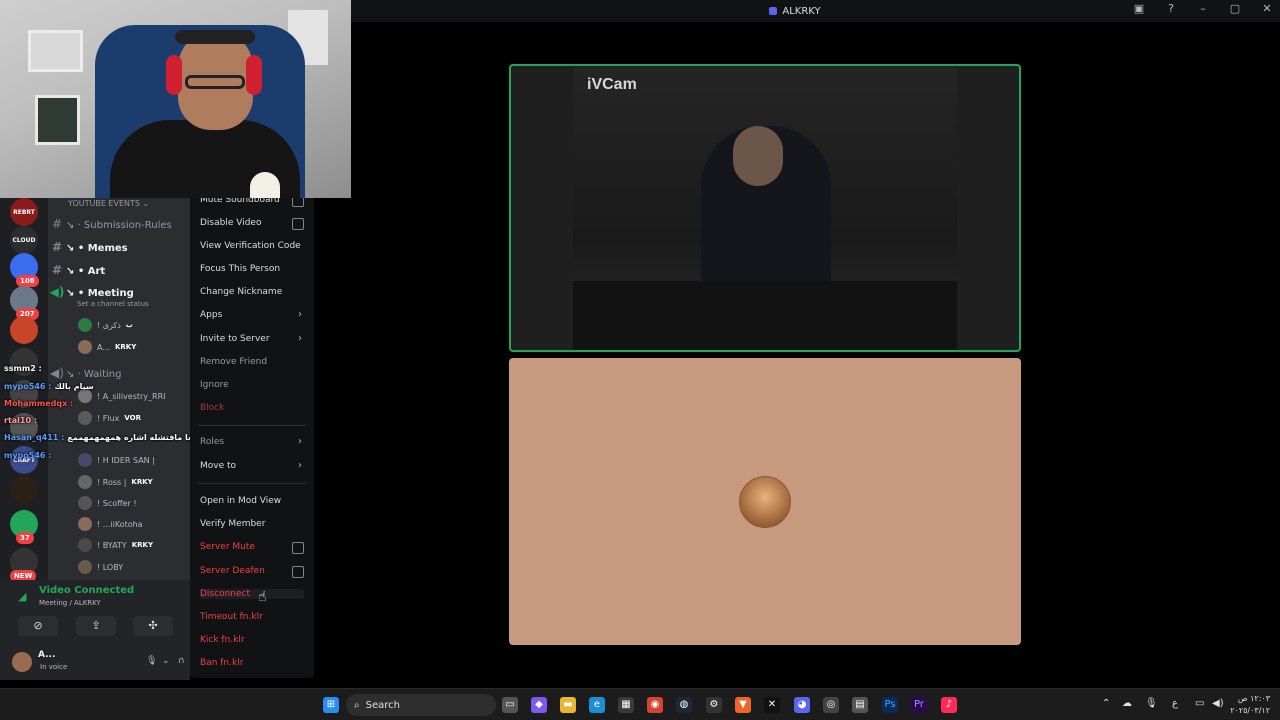 This screenshot has width=1280, height=720. Describe the element at coordinates (115, 545) in the screenshot. I see `voice-member: ! BYATY KRKY` at that location.